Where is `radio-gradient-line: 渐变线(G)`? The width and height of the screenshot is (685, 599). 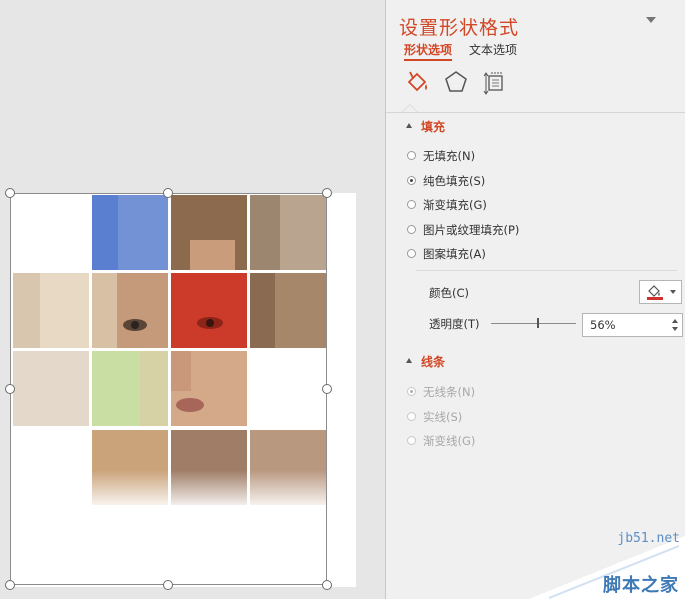 radio-gradient-line: 渐变线(G) is located at coordinates (441, 441).